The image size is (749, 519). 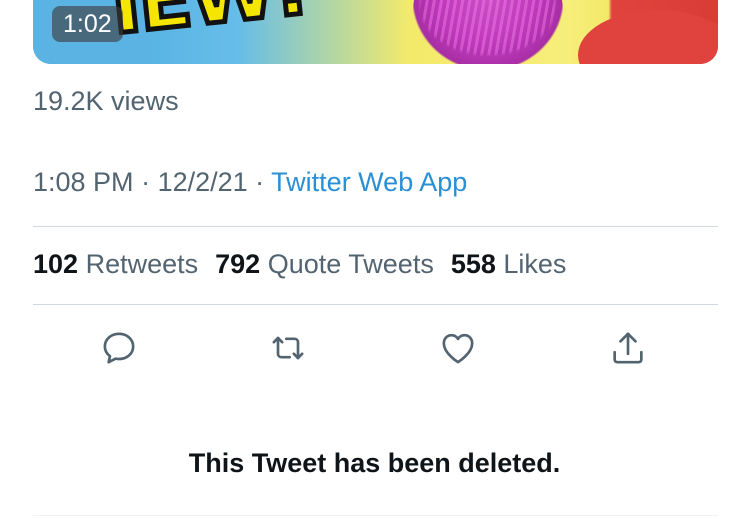 What do you see at coordinates (87, 24) in the screenshot?
I see `video-duration-badge: 1:02` at bounding box center [87, 24].